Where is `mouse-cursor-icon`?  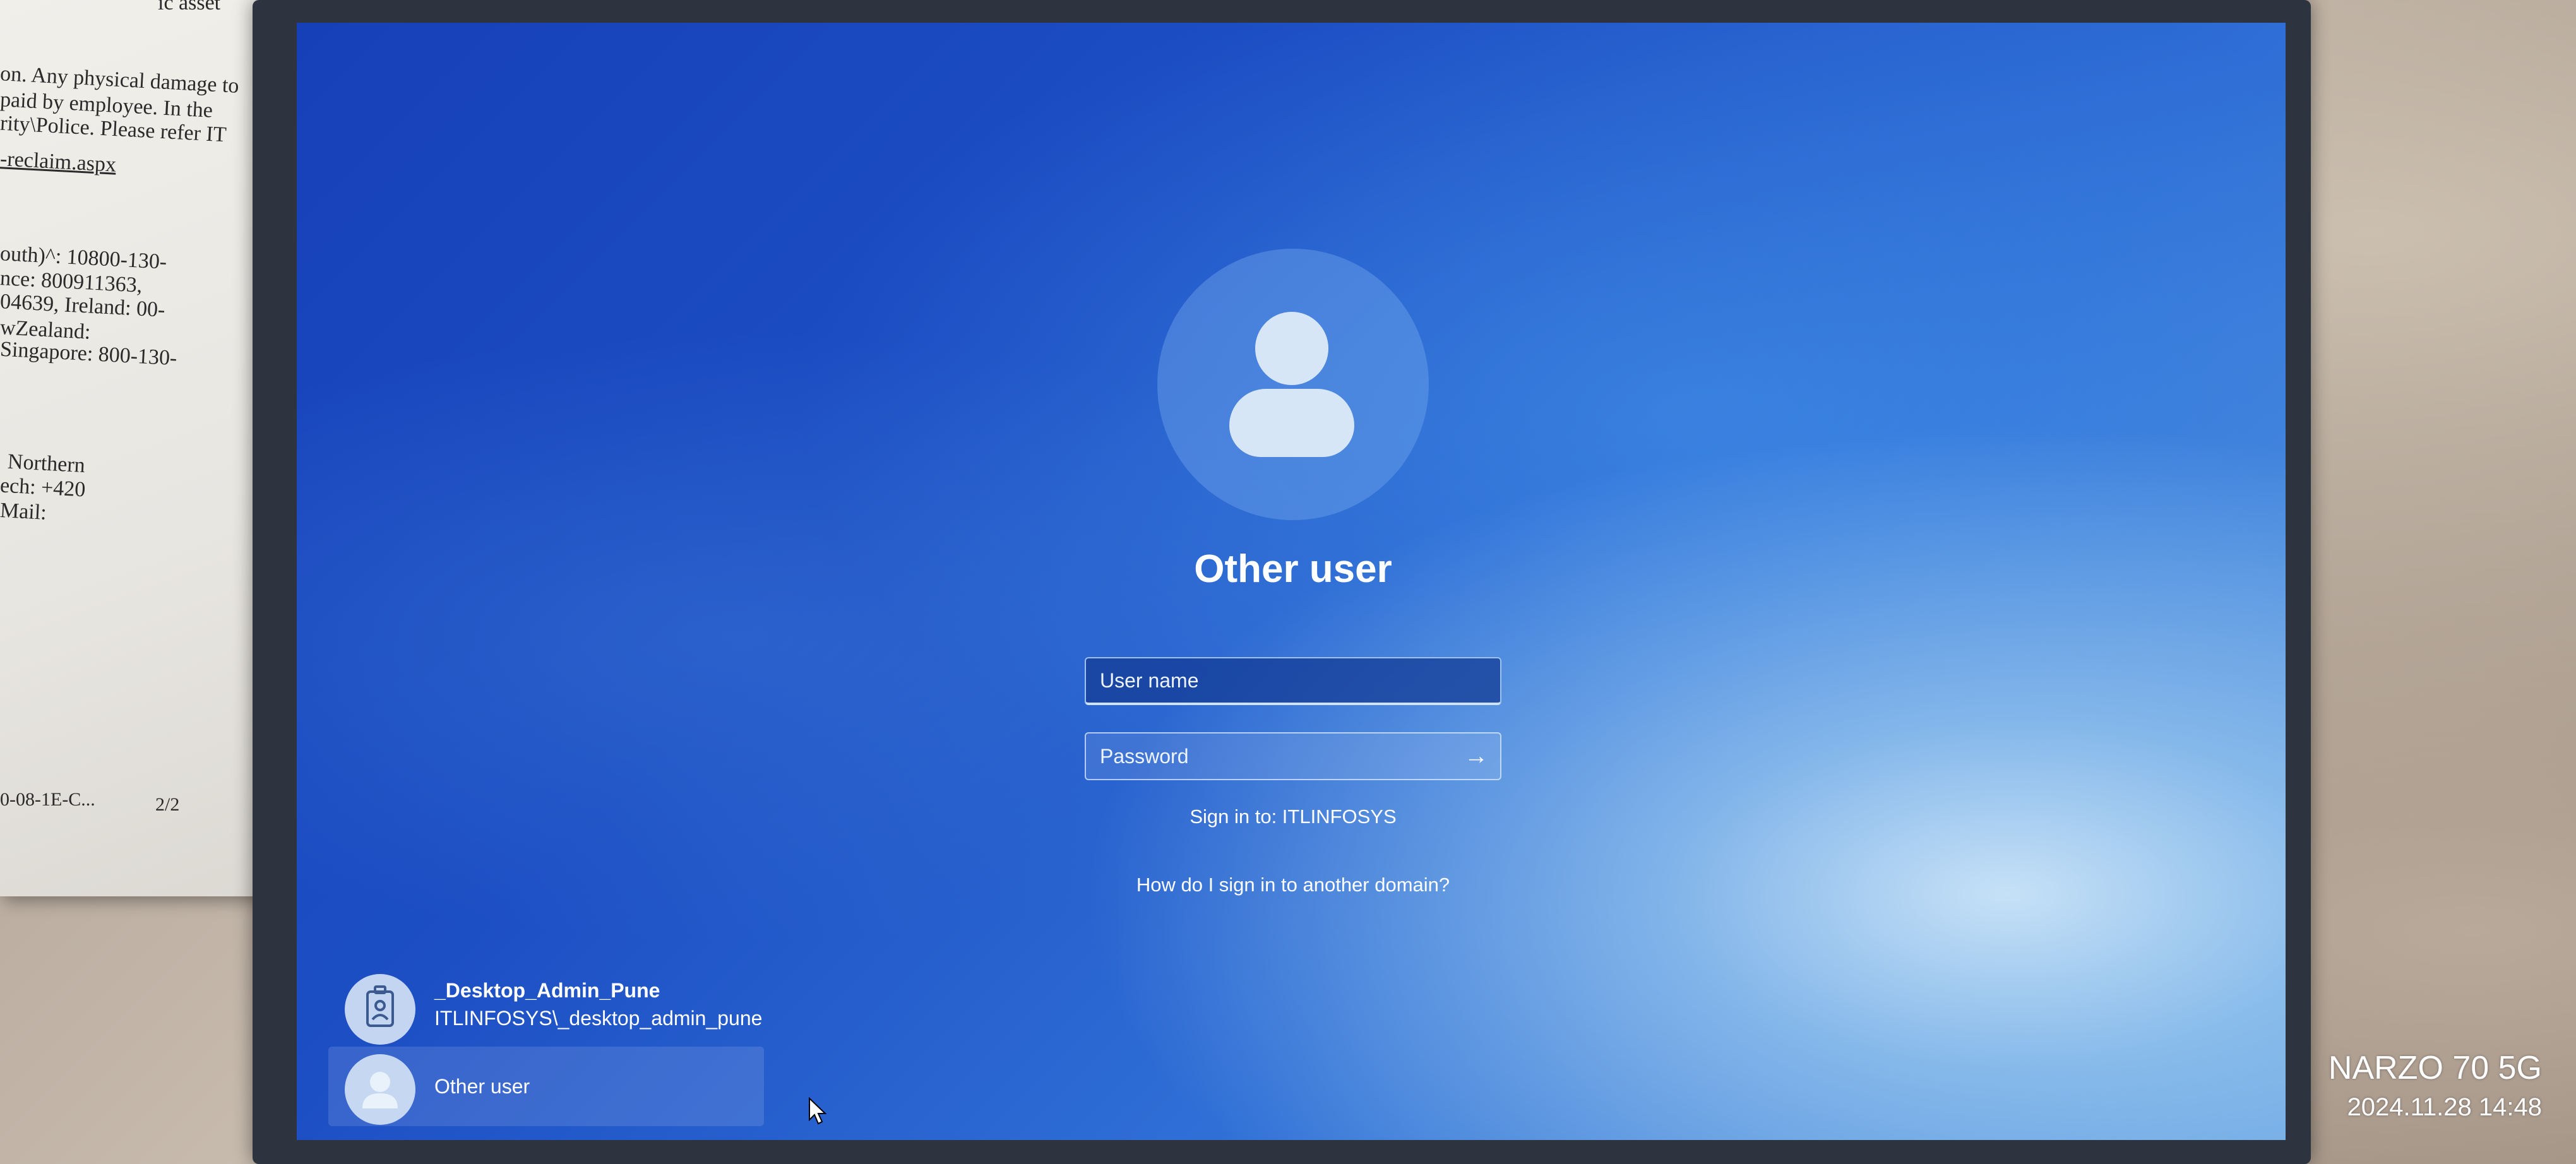 mouse-cursor-icon is located at coordinates (818, 1111).